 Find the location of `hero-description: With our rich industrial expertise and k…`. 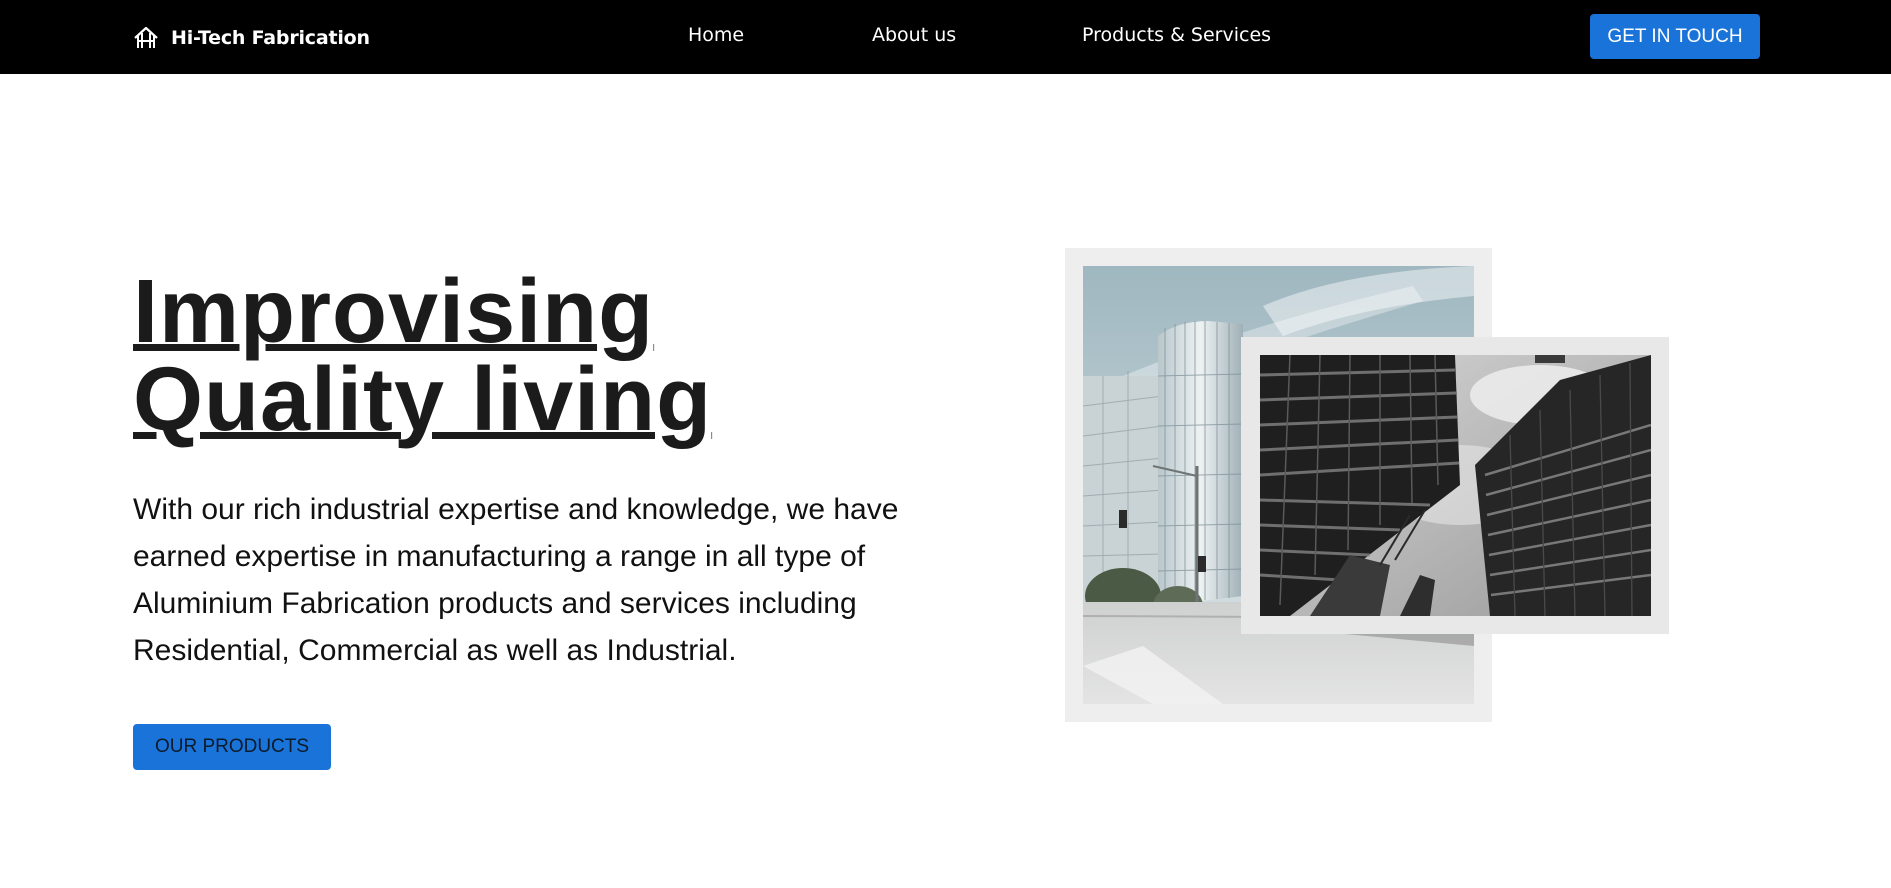

hero-description: With our rich industrial expertise and k… is located at coordinates (516, 580).